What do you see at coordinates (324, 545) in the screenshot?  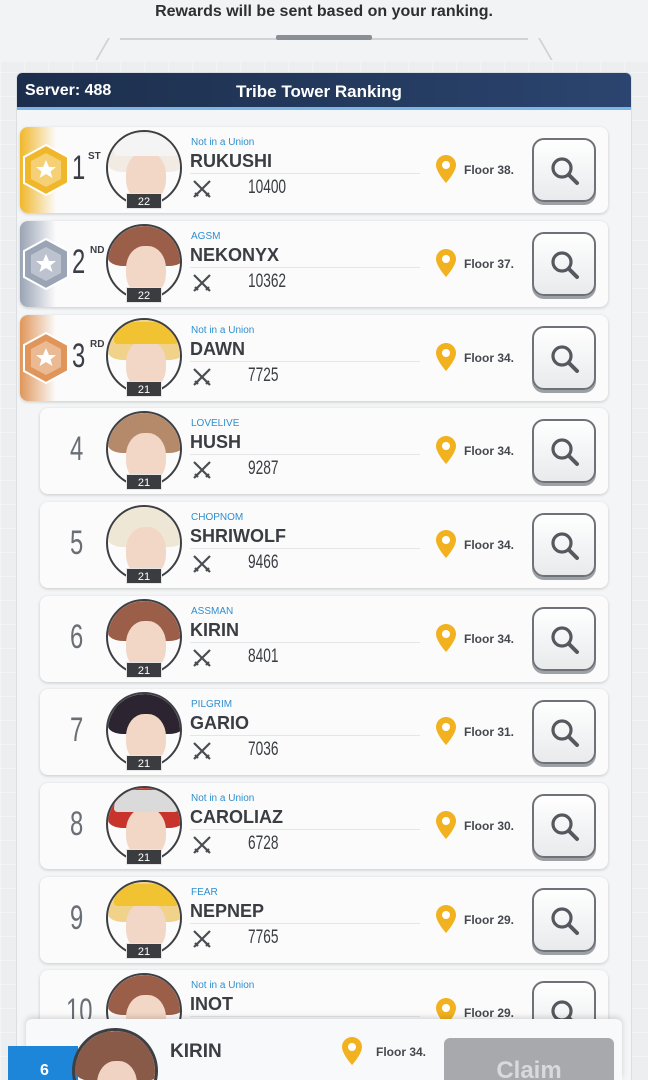 I see `ranking-row: 5 21 CHOPNOM SHRIWOLF 9466 Floor 34.` at bounding box center [324, 545].